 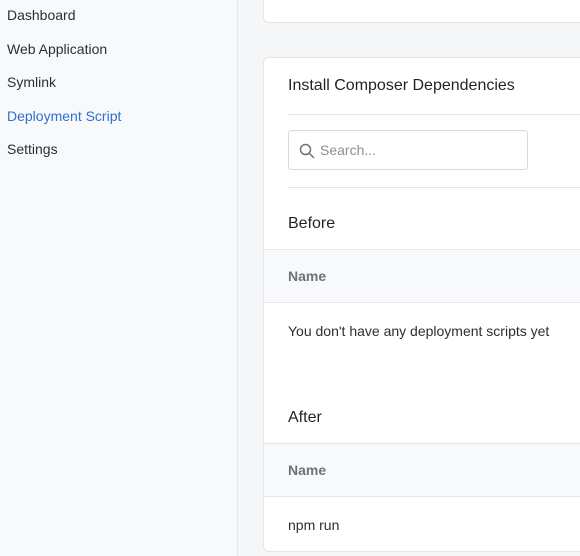 What do you see at coordinates (313, 525) in the screenshot?
I see `table-row: npm run` at bounding box center [313, 525].